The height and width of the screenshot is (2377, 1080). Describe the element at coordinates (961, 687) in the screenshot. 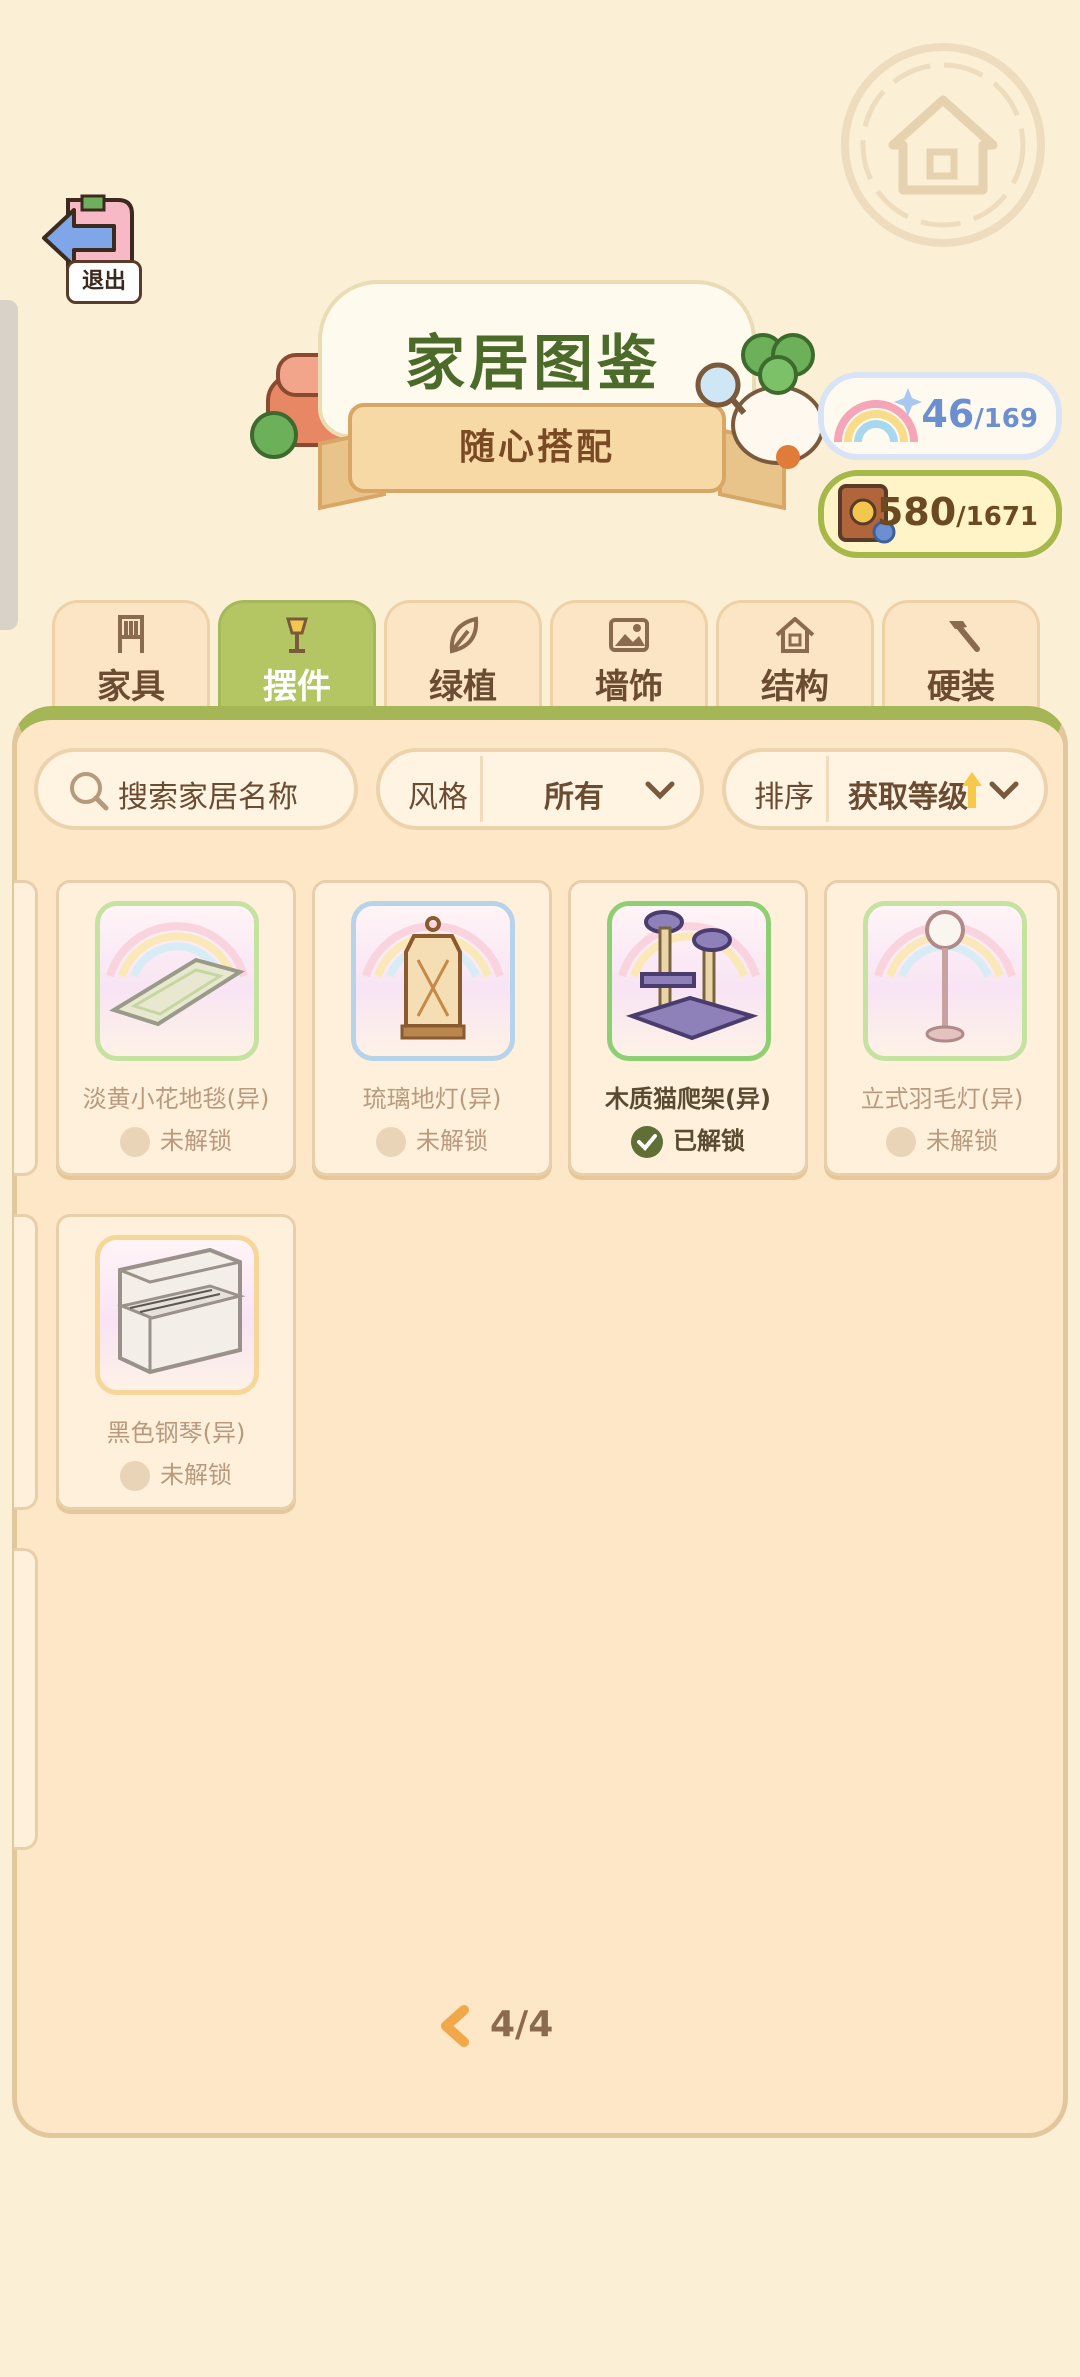

I see `tab-label: 硬装` at that location.